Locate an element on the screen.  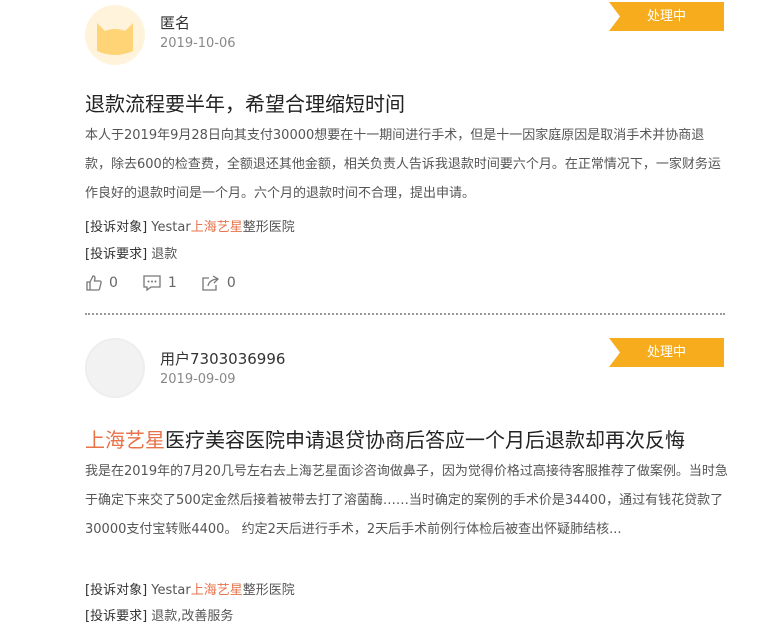
complaint-title: 上海艺星医疗美容医院申请退贷协商后答应一个月后退款却再次反悔 is located at coordinates (385, 438).